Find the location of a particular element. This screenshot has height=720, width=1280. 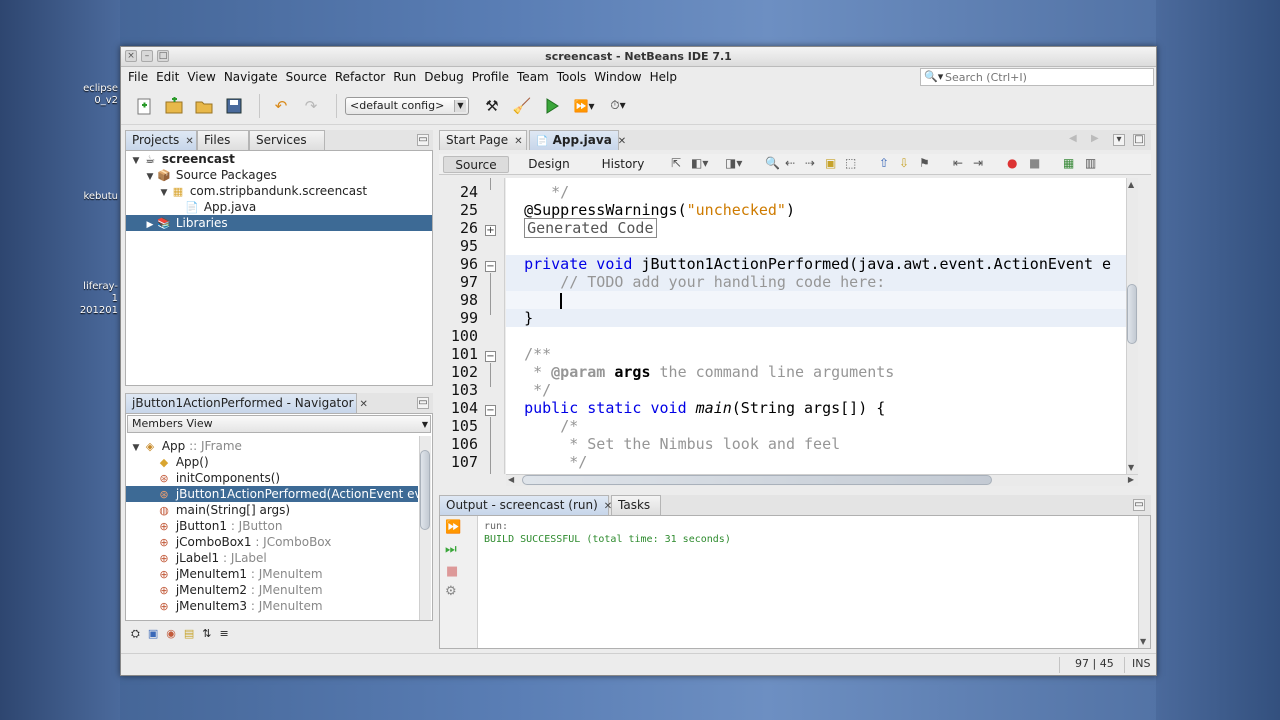

tab-app-java: 📄 App.java ✕ is located at coordinates (577, 140).